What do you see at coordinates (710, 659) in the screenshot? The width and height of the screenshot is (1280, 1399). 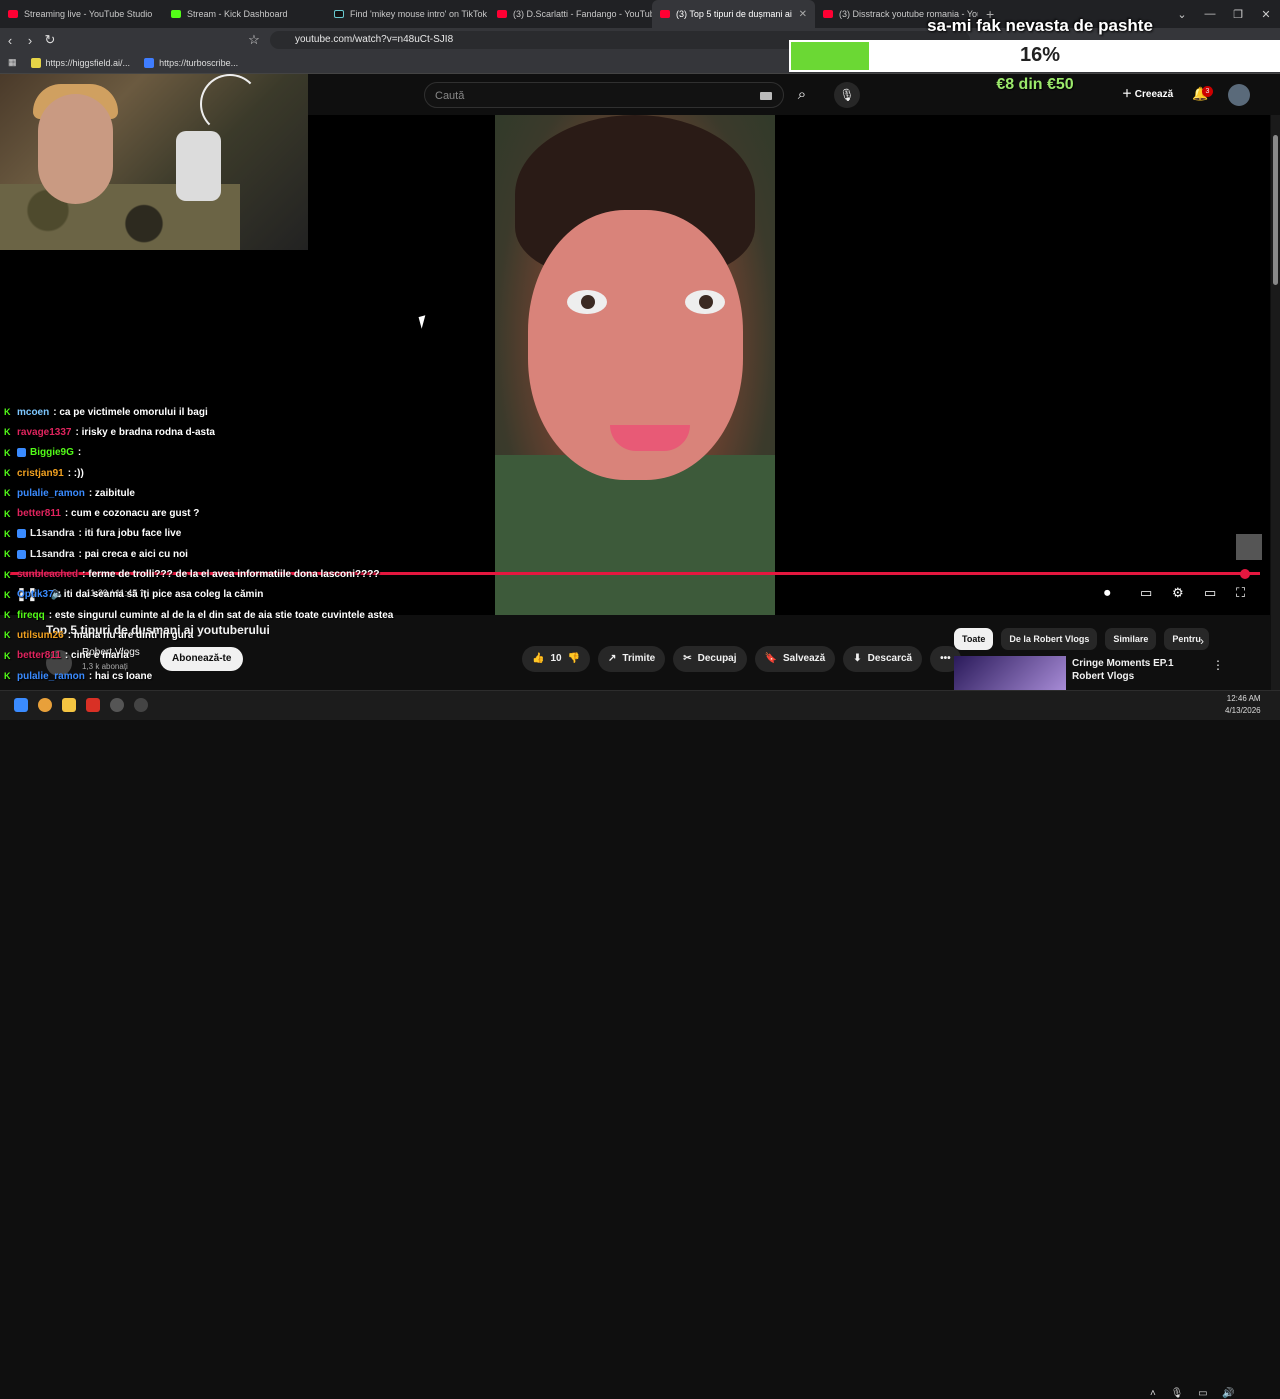 I see `clip-button: ✂ Decupaj` at bounding box center [710, 659].